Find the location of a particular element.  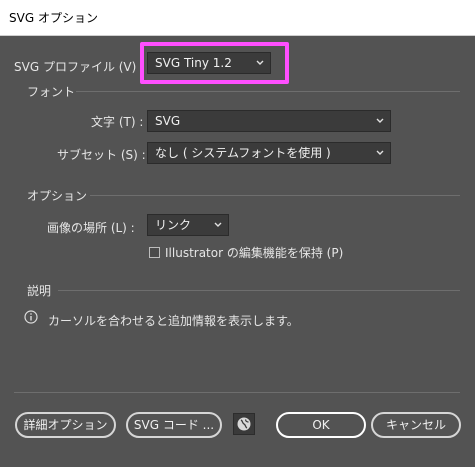

profile-select-value: SVG Tiny 1.2 is located at coordinates (193, 63).